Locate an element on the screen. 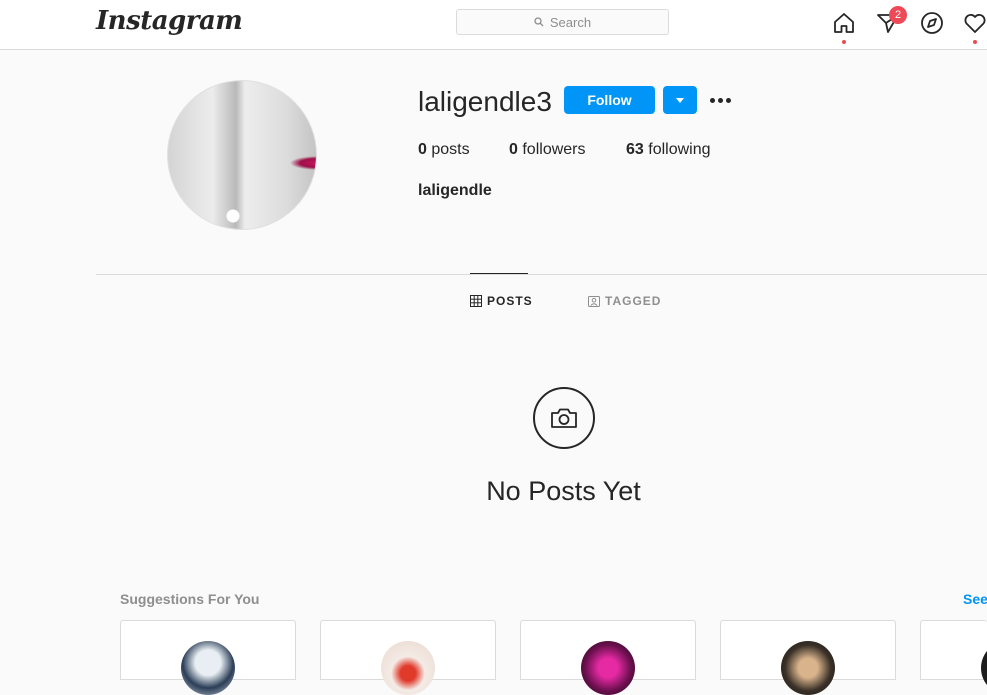 The image size is (987, 695). tab-posts: POSTS is located at coordinates (501, 301).